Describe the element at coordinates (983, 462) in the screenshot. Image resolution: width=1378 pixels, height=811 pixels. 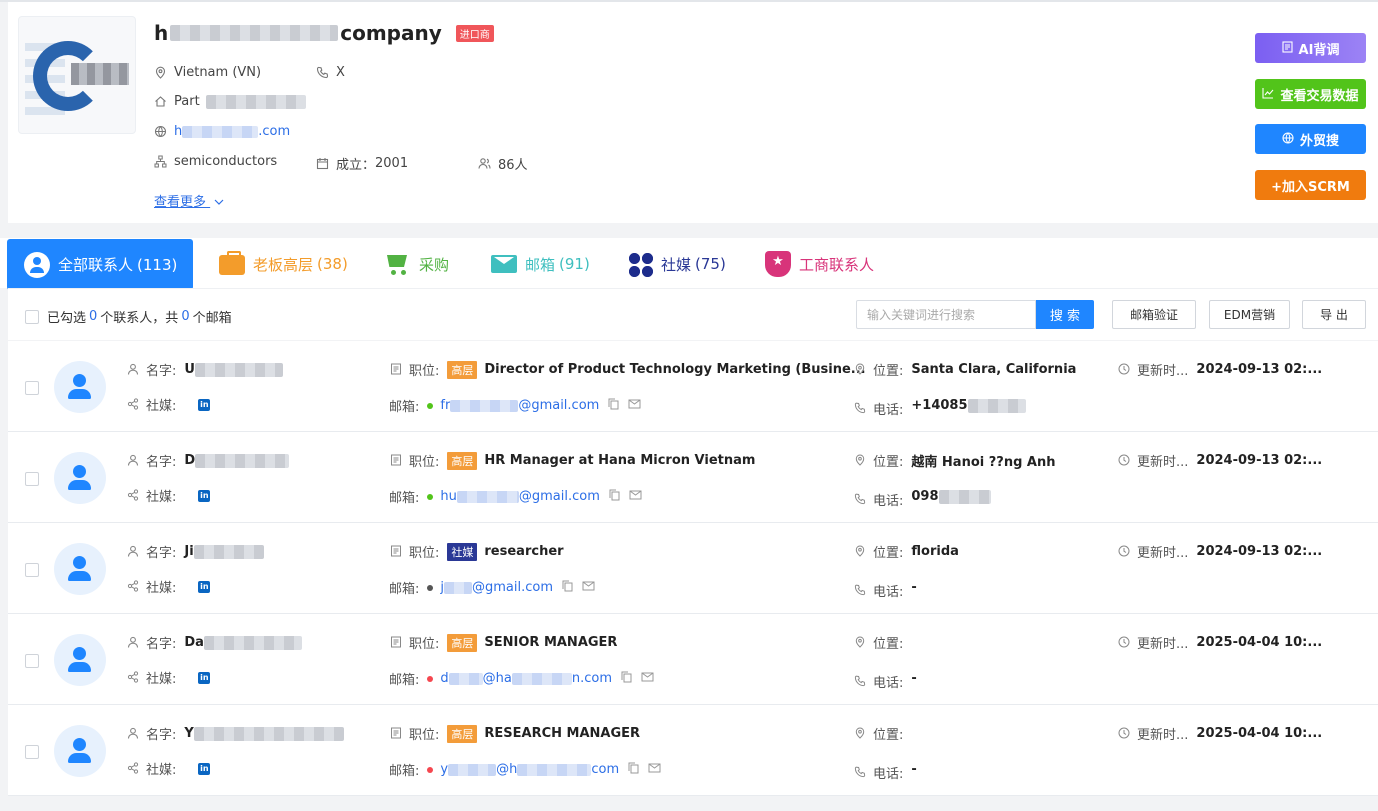
I see `location-value: 越南 Hanoi ??ng Anh` at that location.